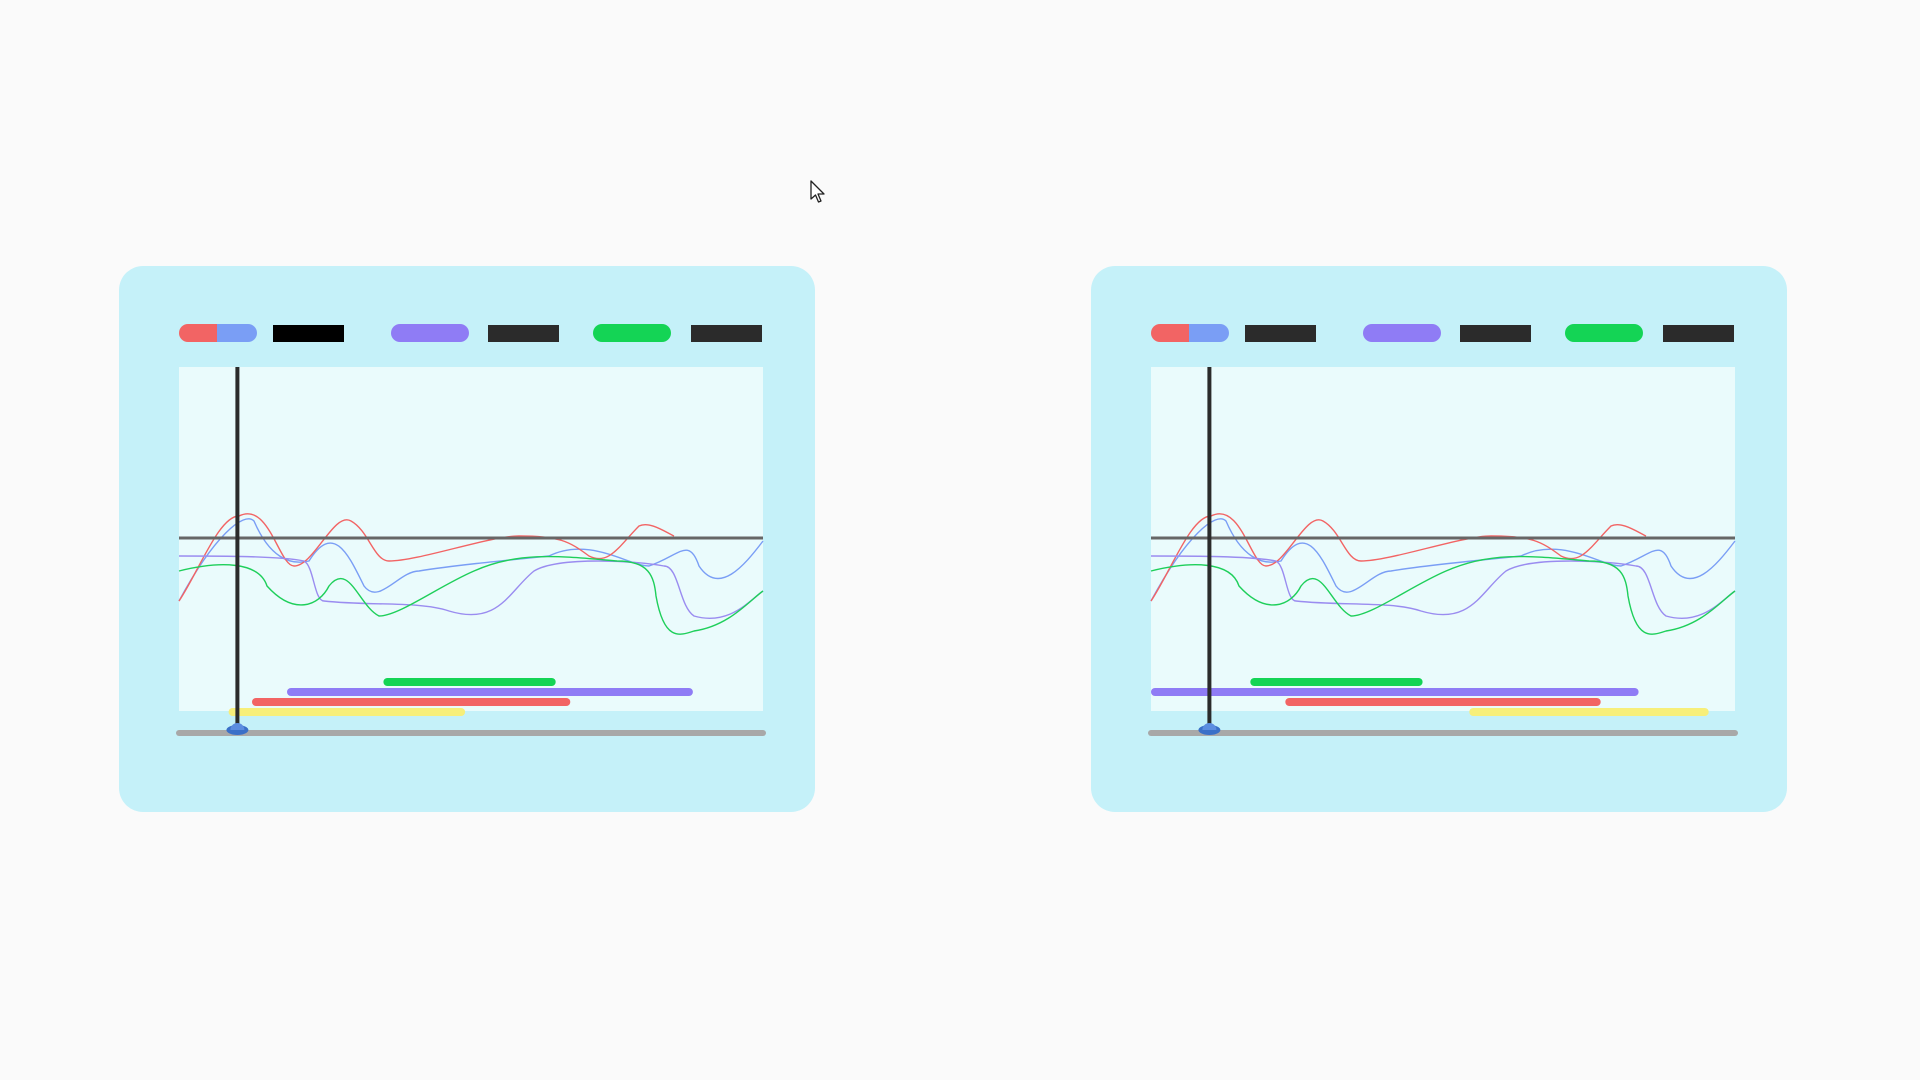 This screenshot has height=1080, width=1920. I want to click on timeline-diagram-left, so click(471, 530).